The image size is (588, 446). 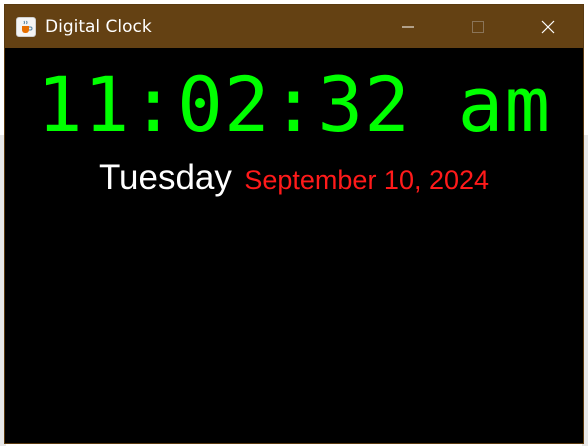 I want to click on close-icon, so click(x=548, y=26).